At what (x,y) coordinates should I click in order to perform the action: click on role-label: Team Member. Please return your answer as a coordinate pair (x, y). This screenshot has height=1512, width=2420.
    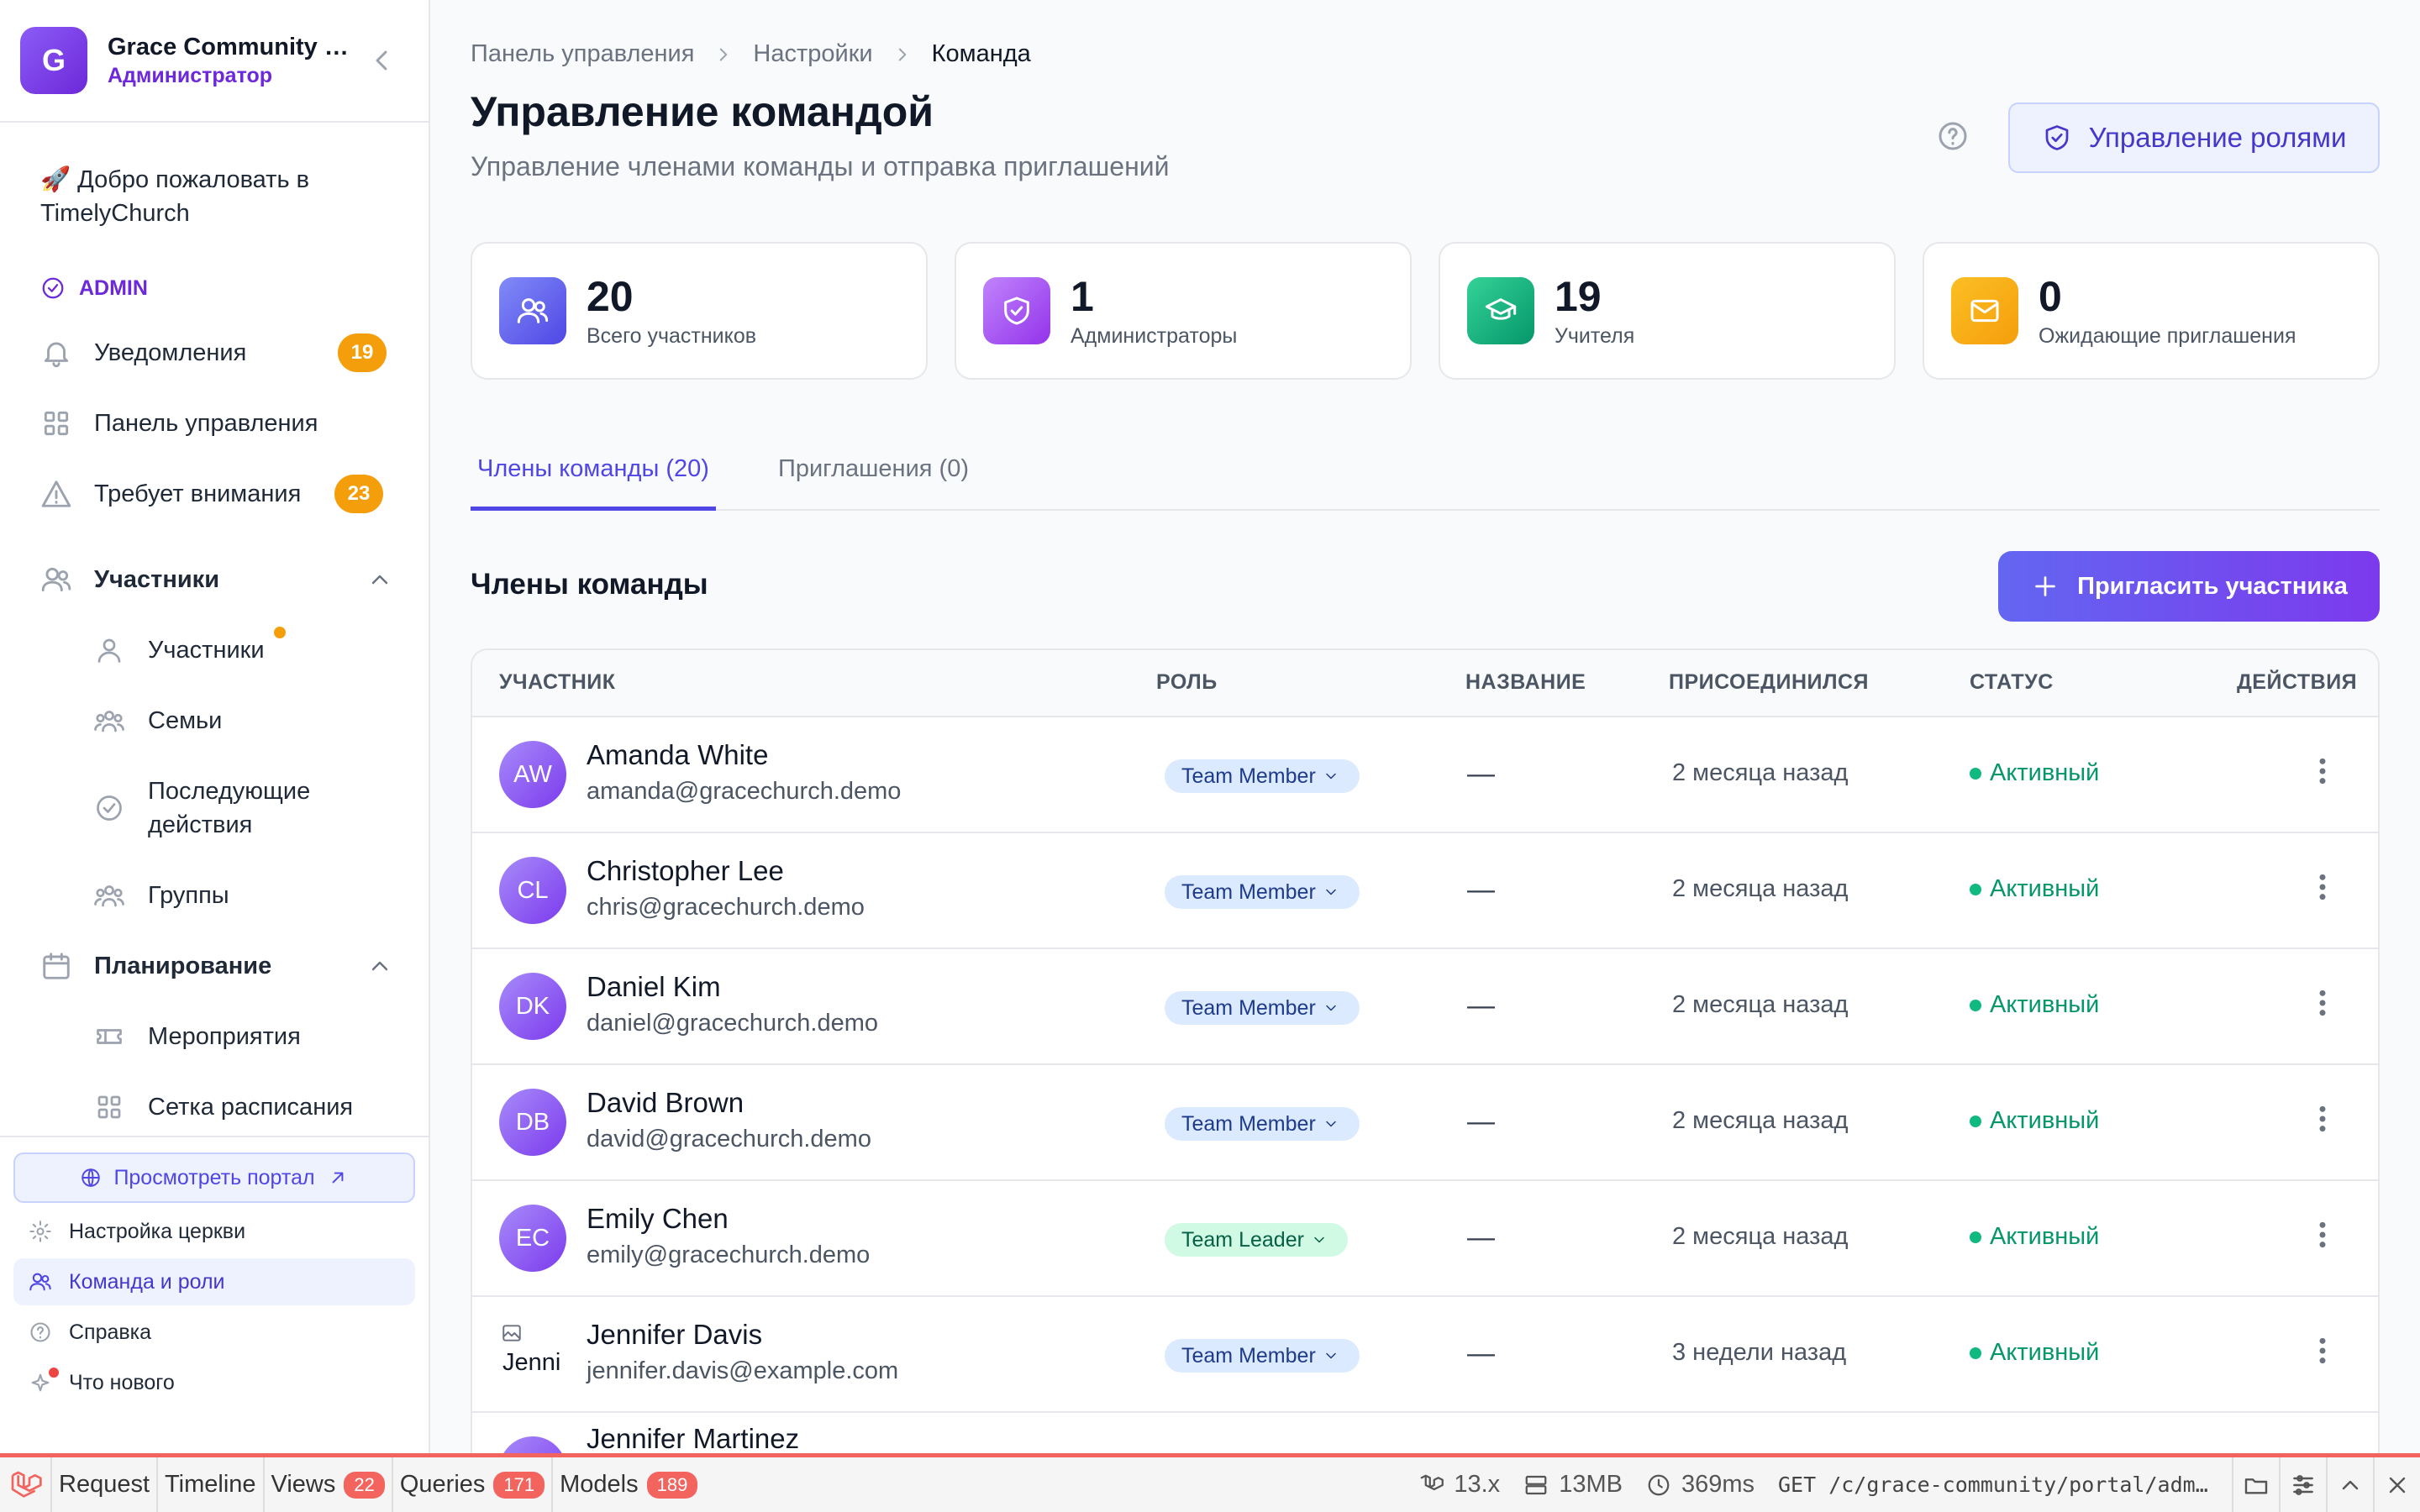
    Looking at the image, I should click on (1248, 1007).